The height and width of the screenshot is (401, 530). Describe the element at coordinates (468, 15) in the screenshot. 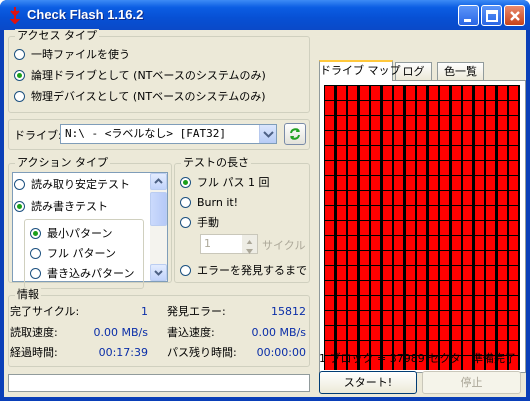

I see `minimize-button` at that location.